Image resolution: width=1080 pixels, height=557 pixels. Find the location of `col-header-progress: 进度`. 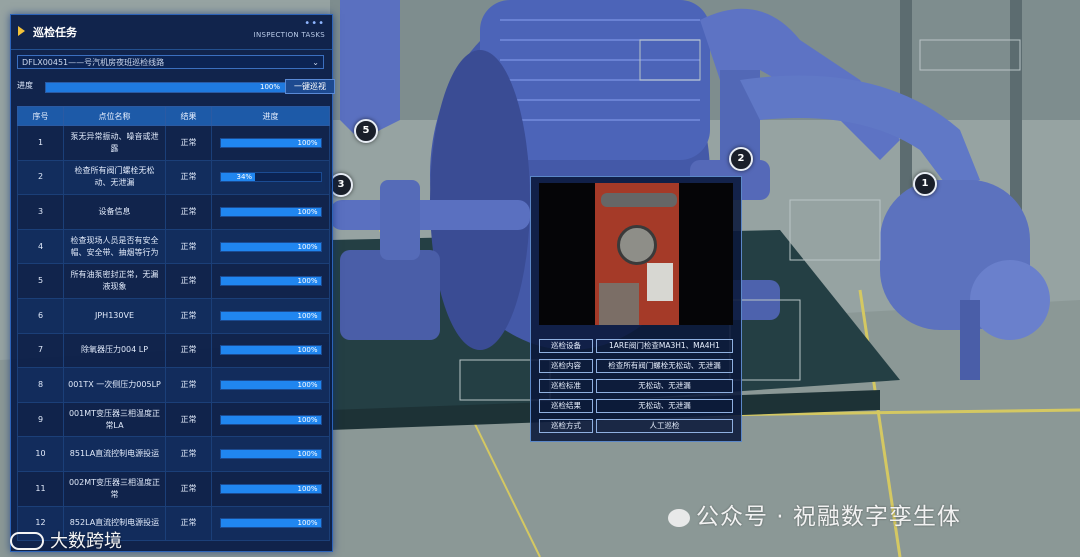

col-header-progress: 进度 is located at coordinates (270, 116).